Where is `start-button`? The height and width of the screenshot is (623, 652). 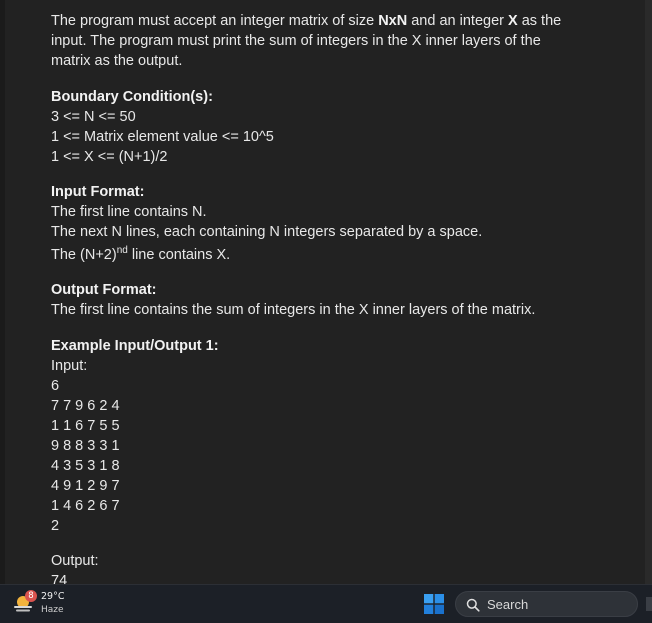
start-button is located at coordinates (434, 604).